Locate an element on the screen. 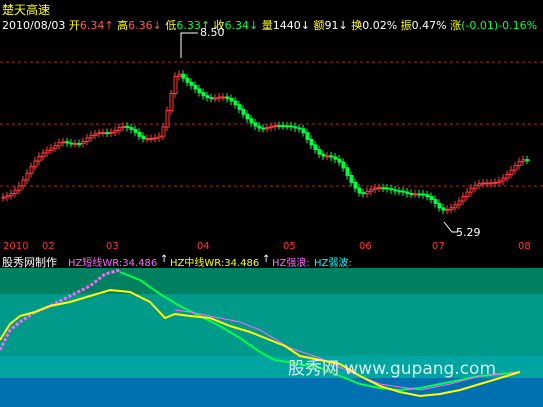 The width and height of the screenshot is (543, 407). x-label: 08 is located at coordinates (524, 246).